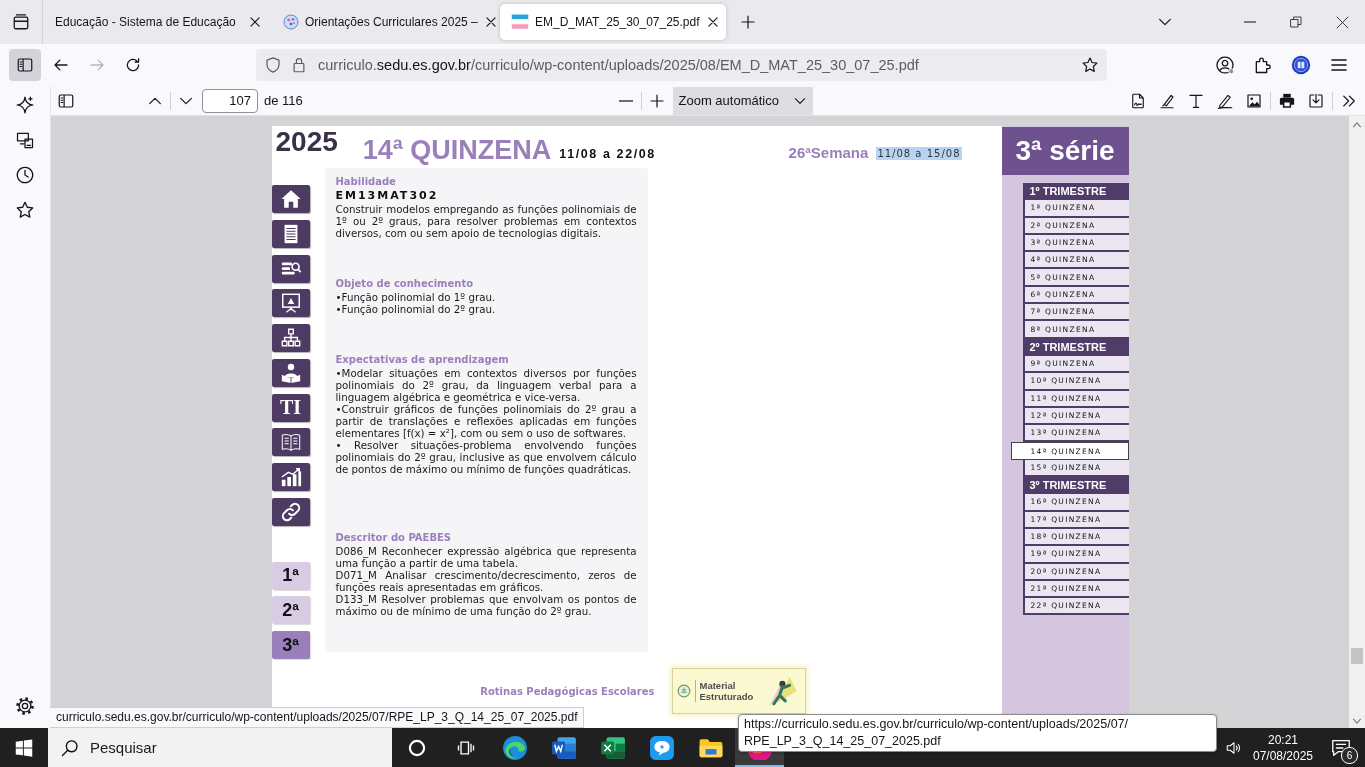 This screenshot has width=1365, height=767. Describe the element at coordinates (1254, 100) in the screenshot. I see `image-icon` at that location.